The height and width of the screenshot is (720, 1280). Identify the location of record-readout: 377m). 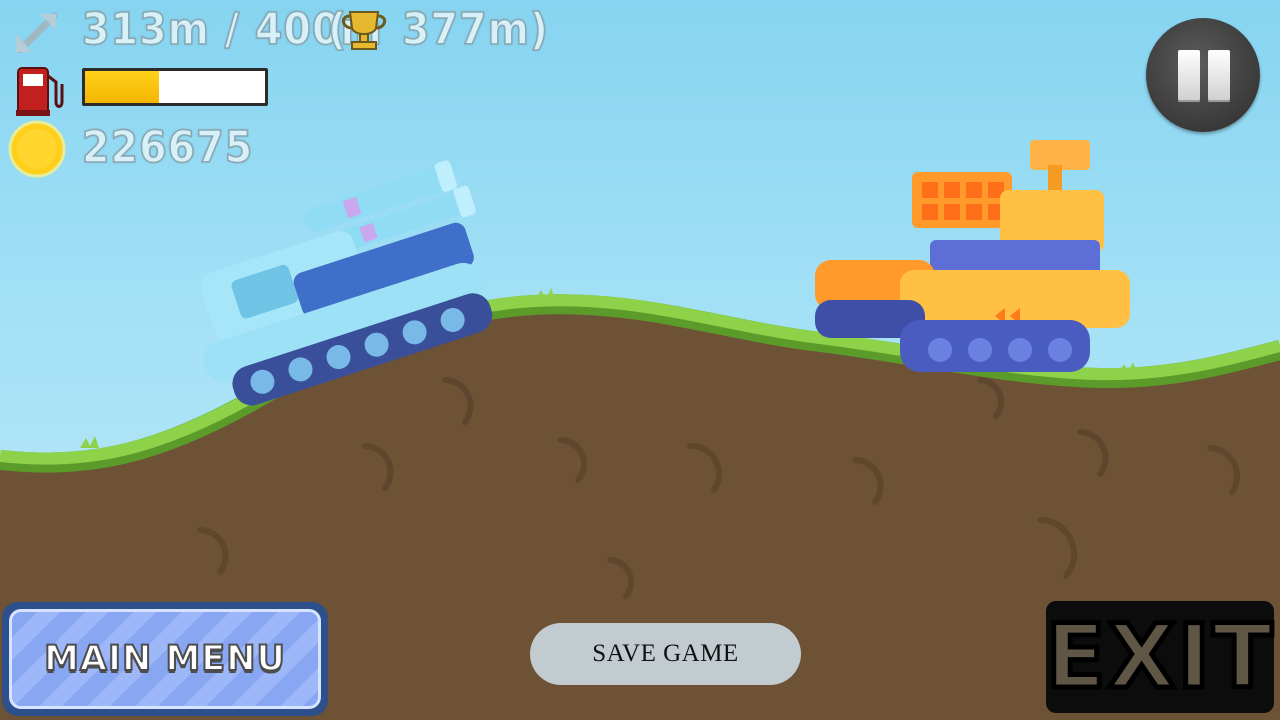
(475, 29).